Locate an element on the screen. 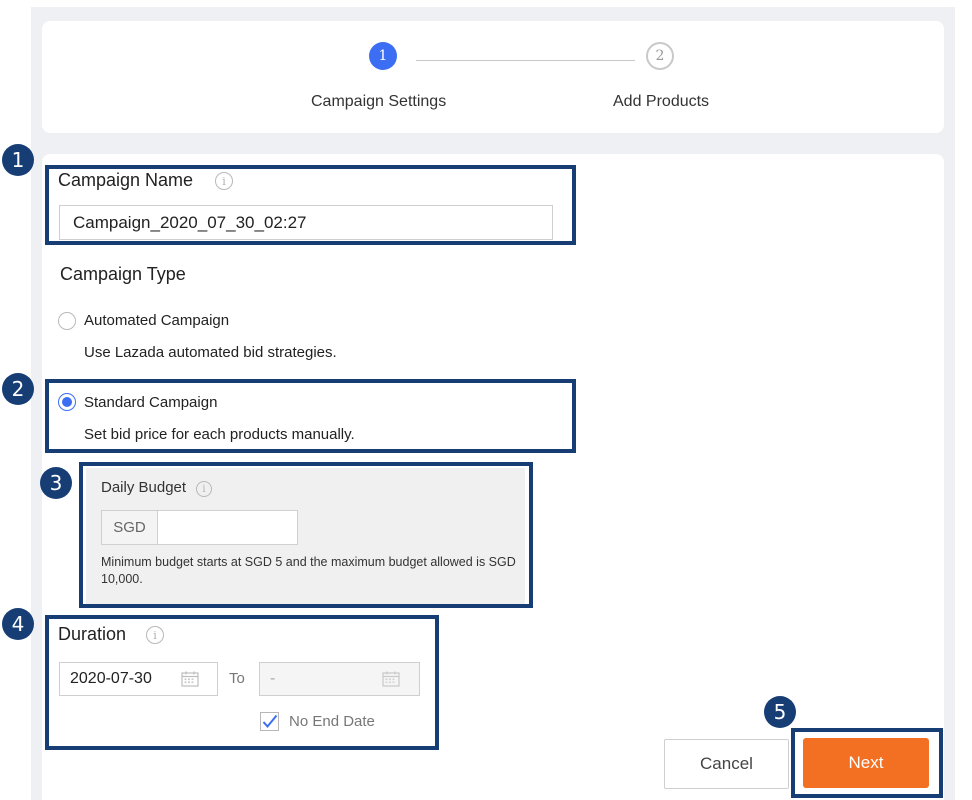  step-connector-line is located at coordinates (525, 60).